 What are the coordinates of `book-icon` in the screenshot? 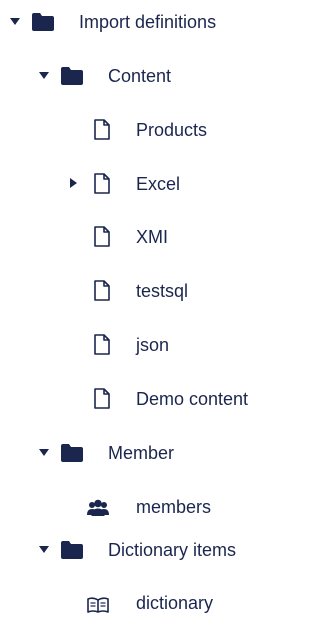 It's located at (98, 605).